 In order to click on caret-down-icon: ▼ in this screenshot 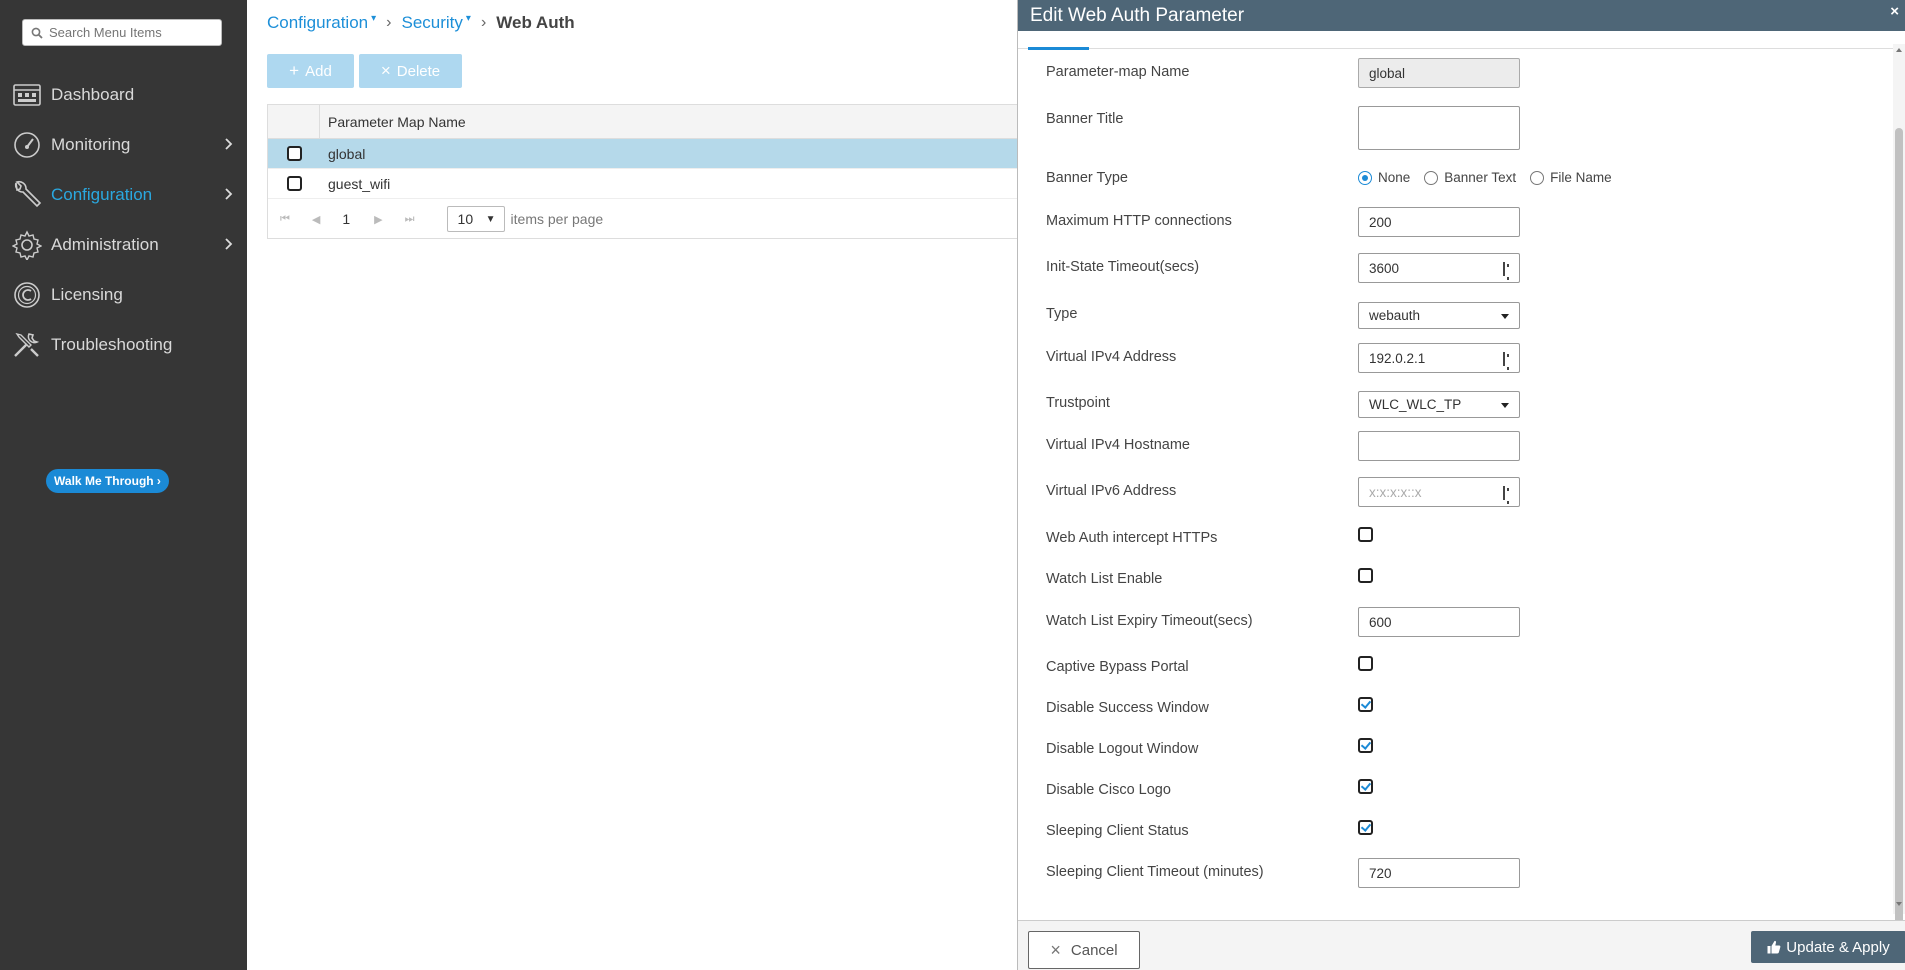, I will do `click(490, 219)`.